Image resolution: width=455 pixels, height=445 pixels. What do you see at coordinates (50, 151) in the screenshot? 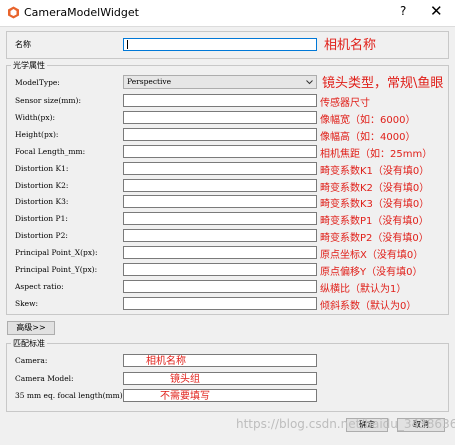
I see `optics-row-label: Focal Length_mm:` at bounding box center [50, 151].